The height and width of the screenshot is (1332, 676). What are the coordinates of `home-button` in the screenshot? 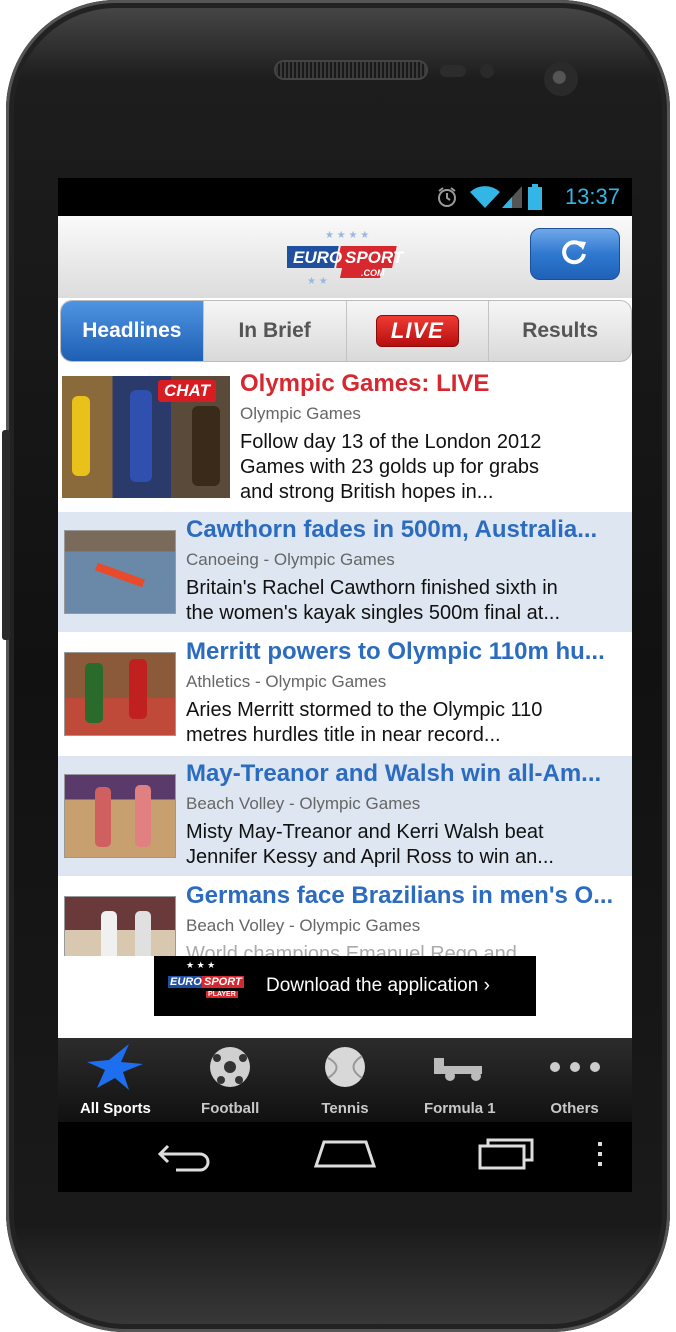 It's located at (345, 1155).